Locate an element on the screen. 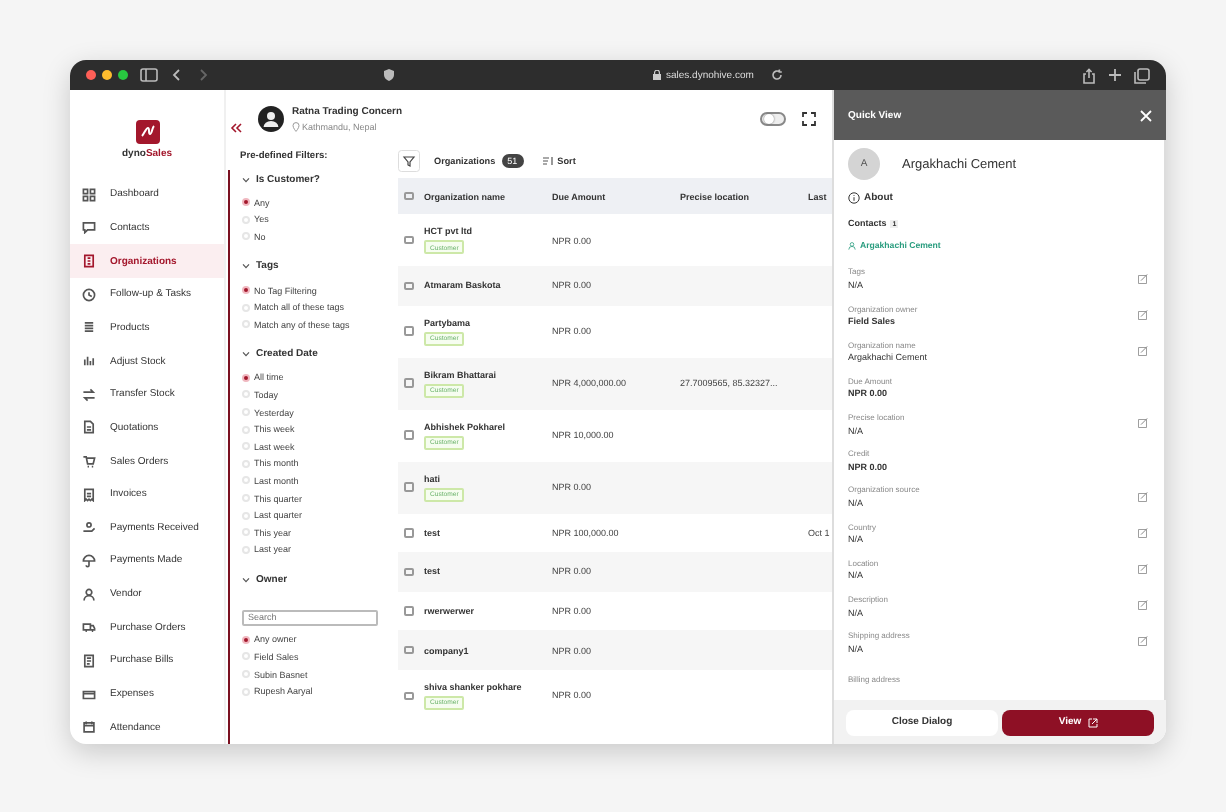  info-icon is located at coordinates (854, 198).